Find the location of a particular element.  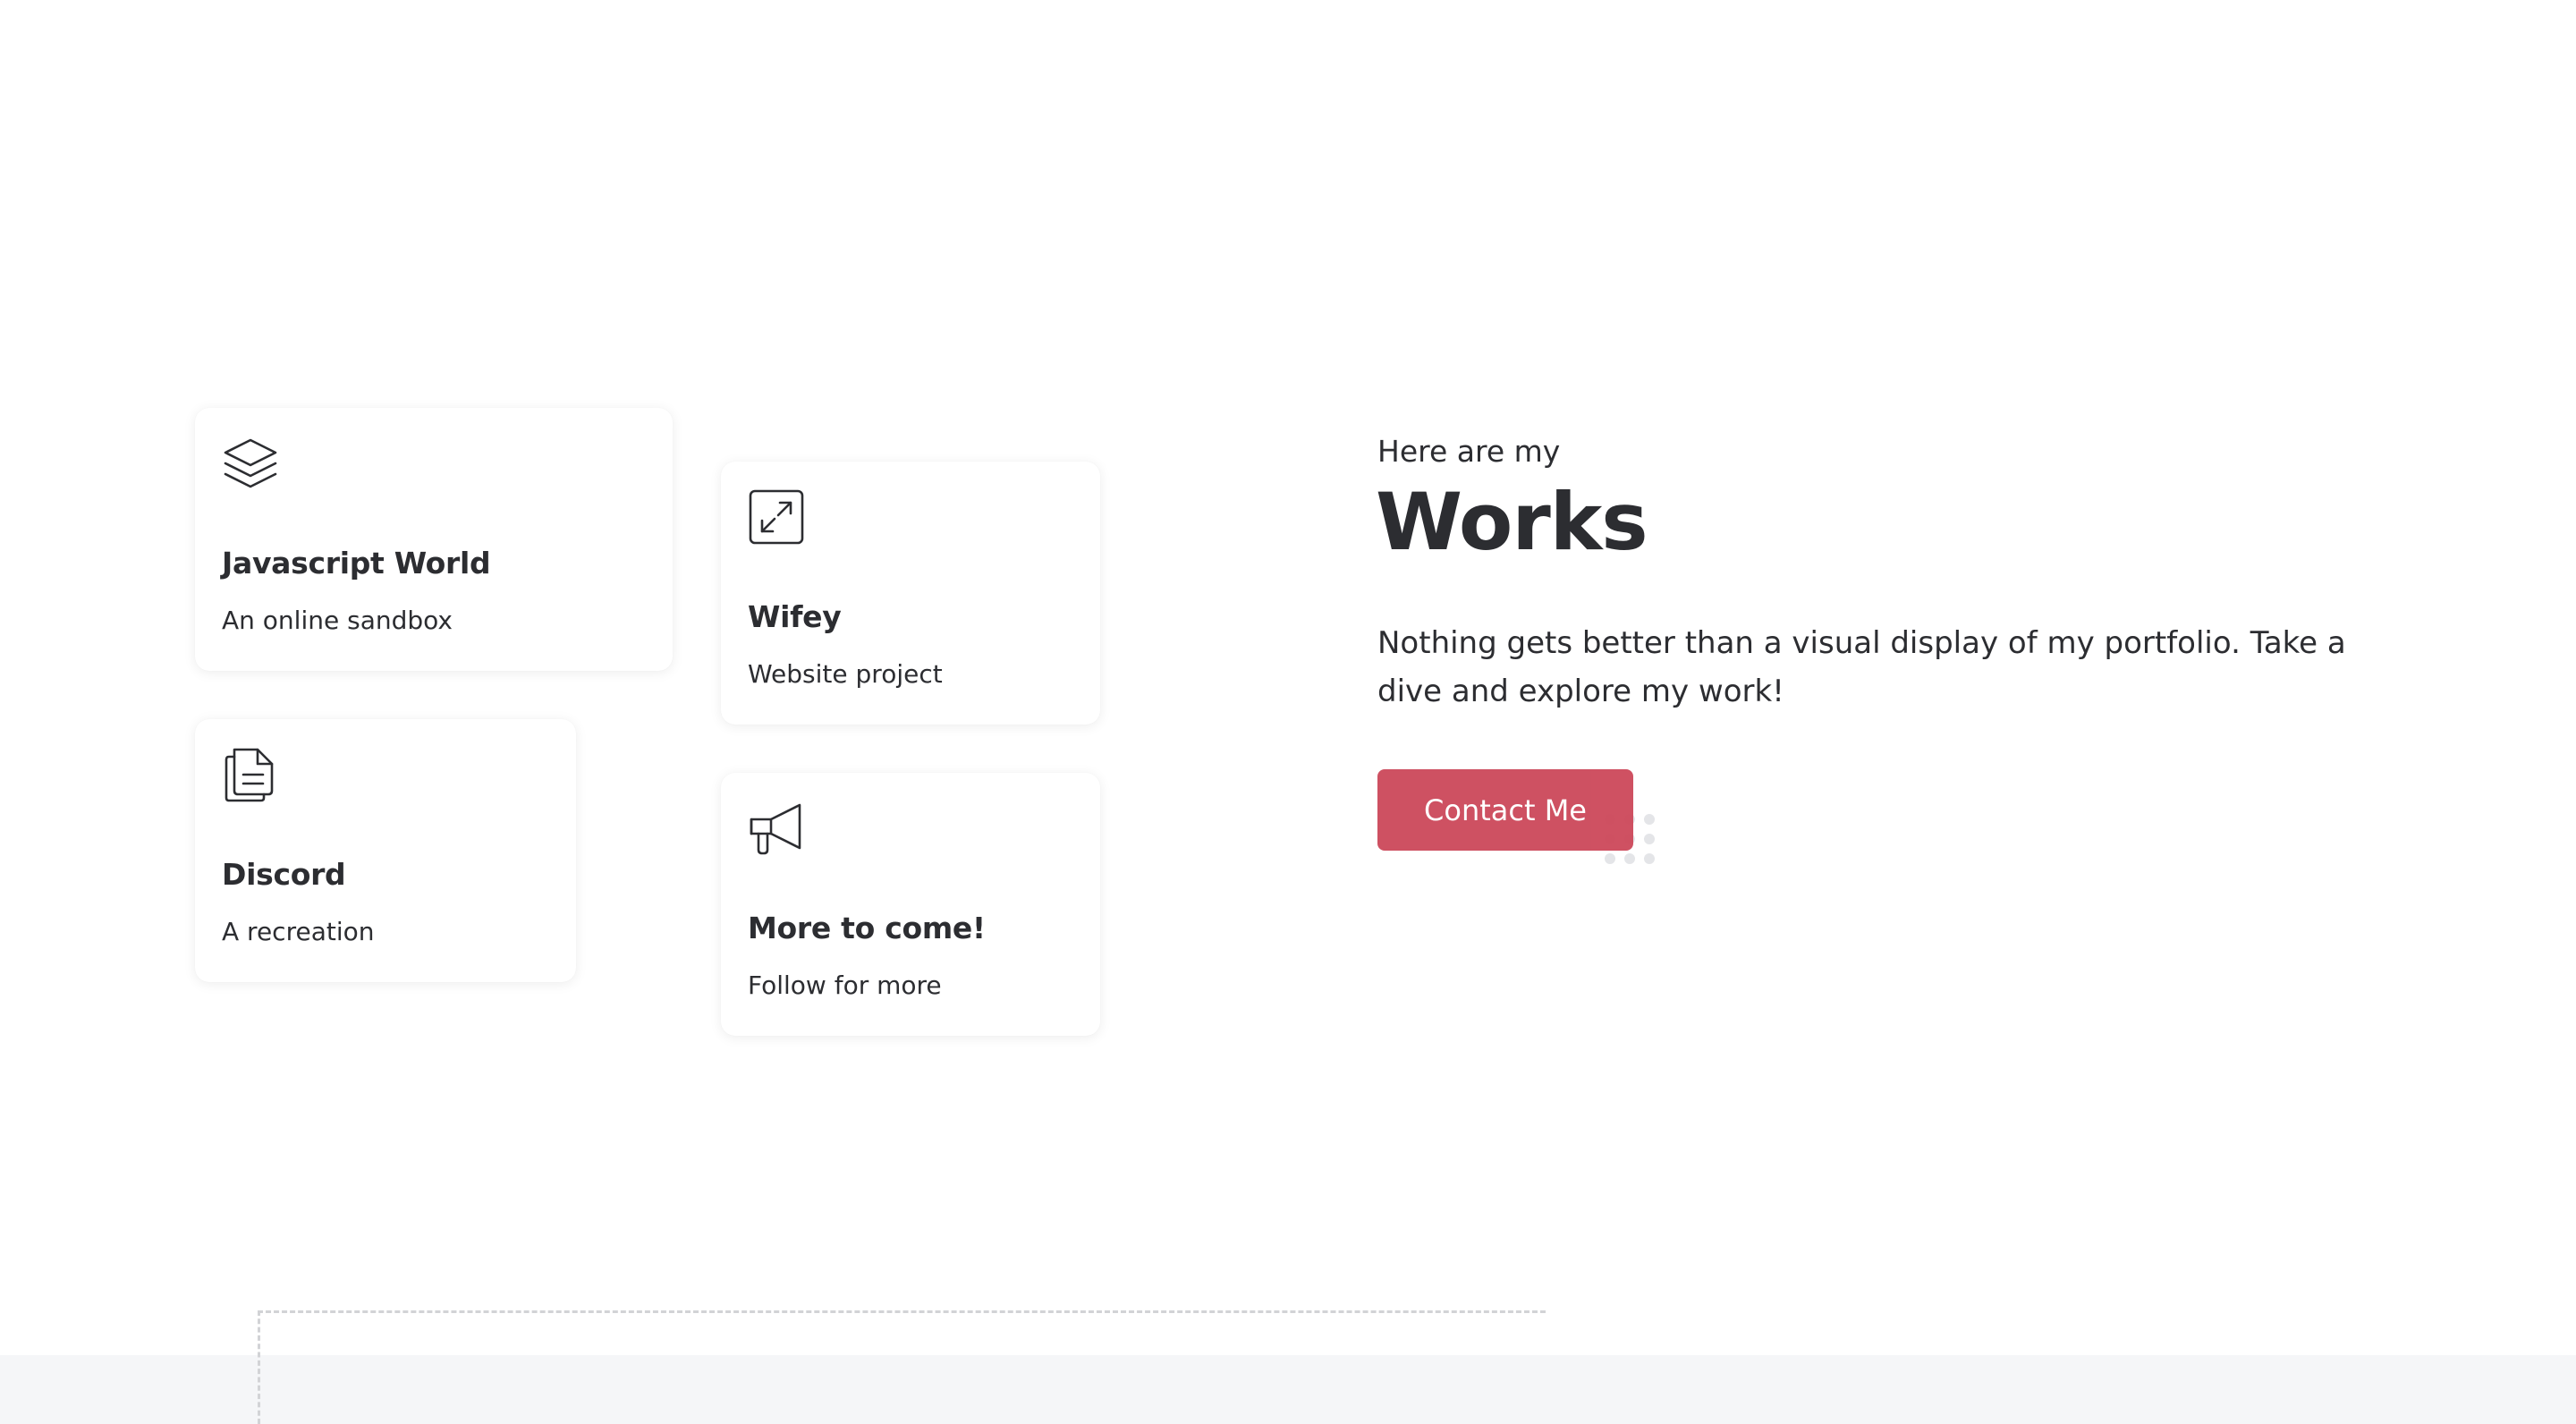

work-card-discord: Discord A recreation is located at coordinates (385, 850).